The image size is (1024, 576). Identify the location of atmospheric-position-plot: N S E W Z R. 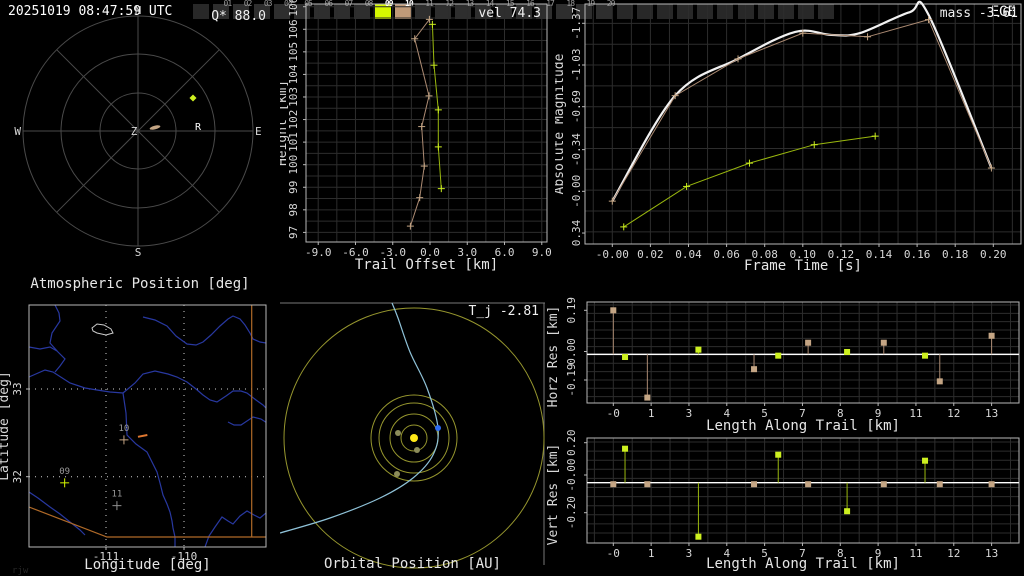
(138, 131).